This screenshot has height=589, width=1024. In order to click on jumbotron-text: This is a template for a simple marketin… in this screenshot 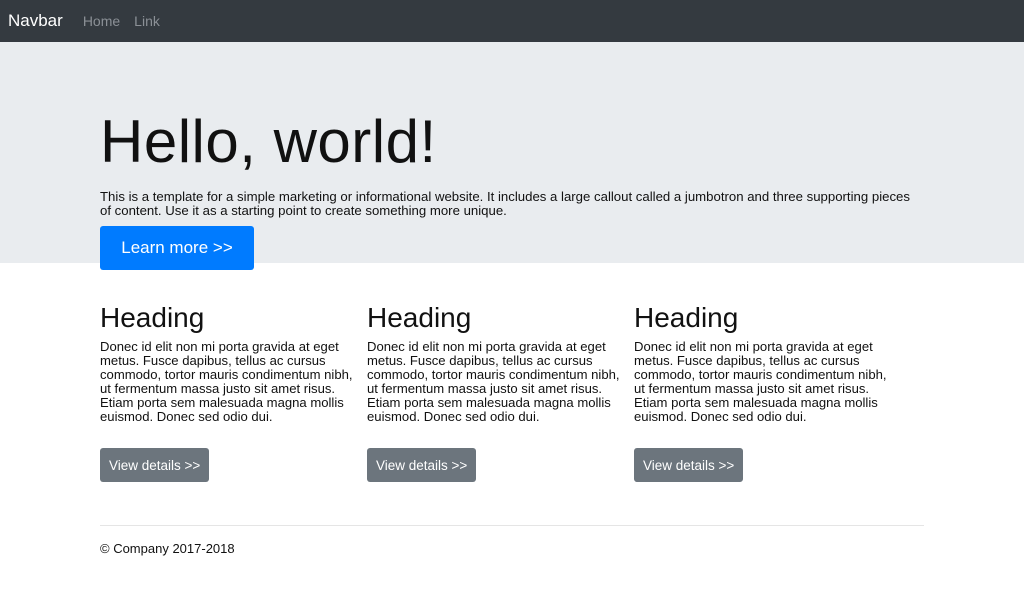, I will do `click(505, 203)`.